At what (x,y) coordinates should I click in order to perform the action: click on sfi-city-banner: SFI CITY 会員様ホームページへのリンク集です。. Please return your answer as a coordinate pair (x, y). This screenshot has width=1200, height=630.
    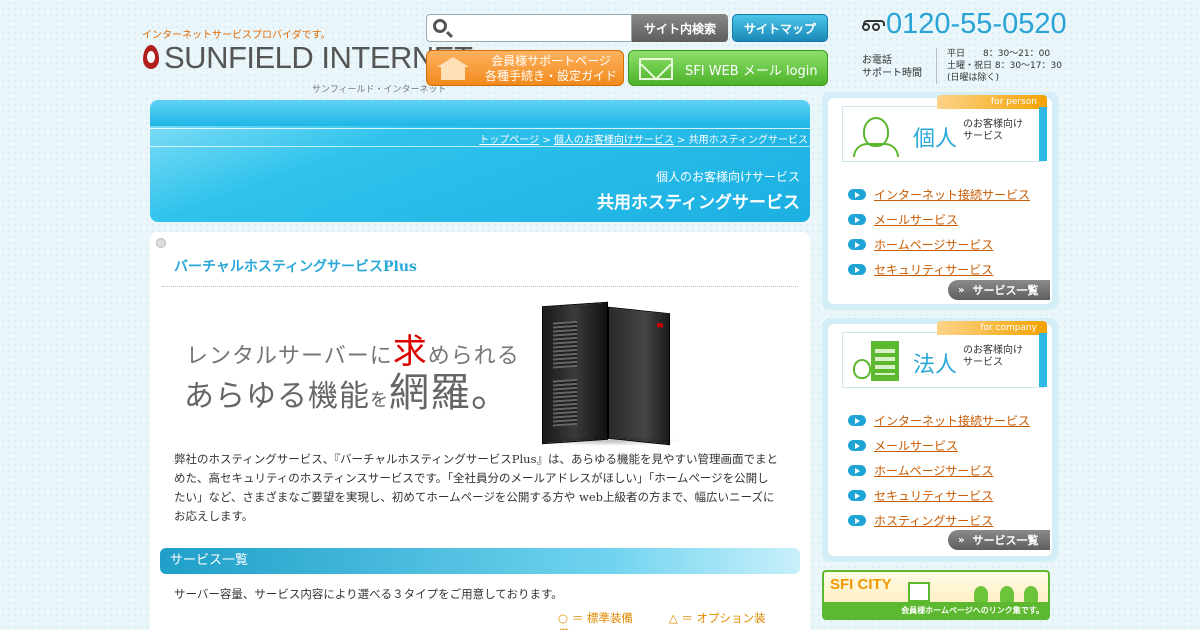
    Looking at the image, I should click on (936, 595).